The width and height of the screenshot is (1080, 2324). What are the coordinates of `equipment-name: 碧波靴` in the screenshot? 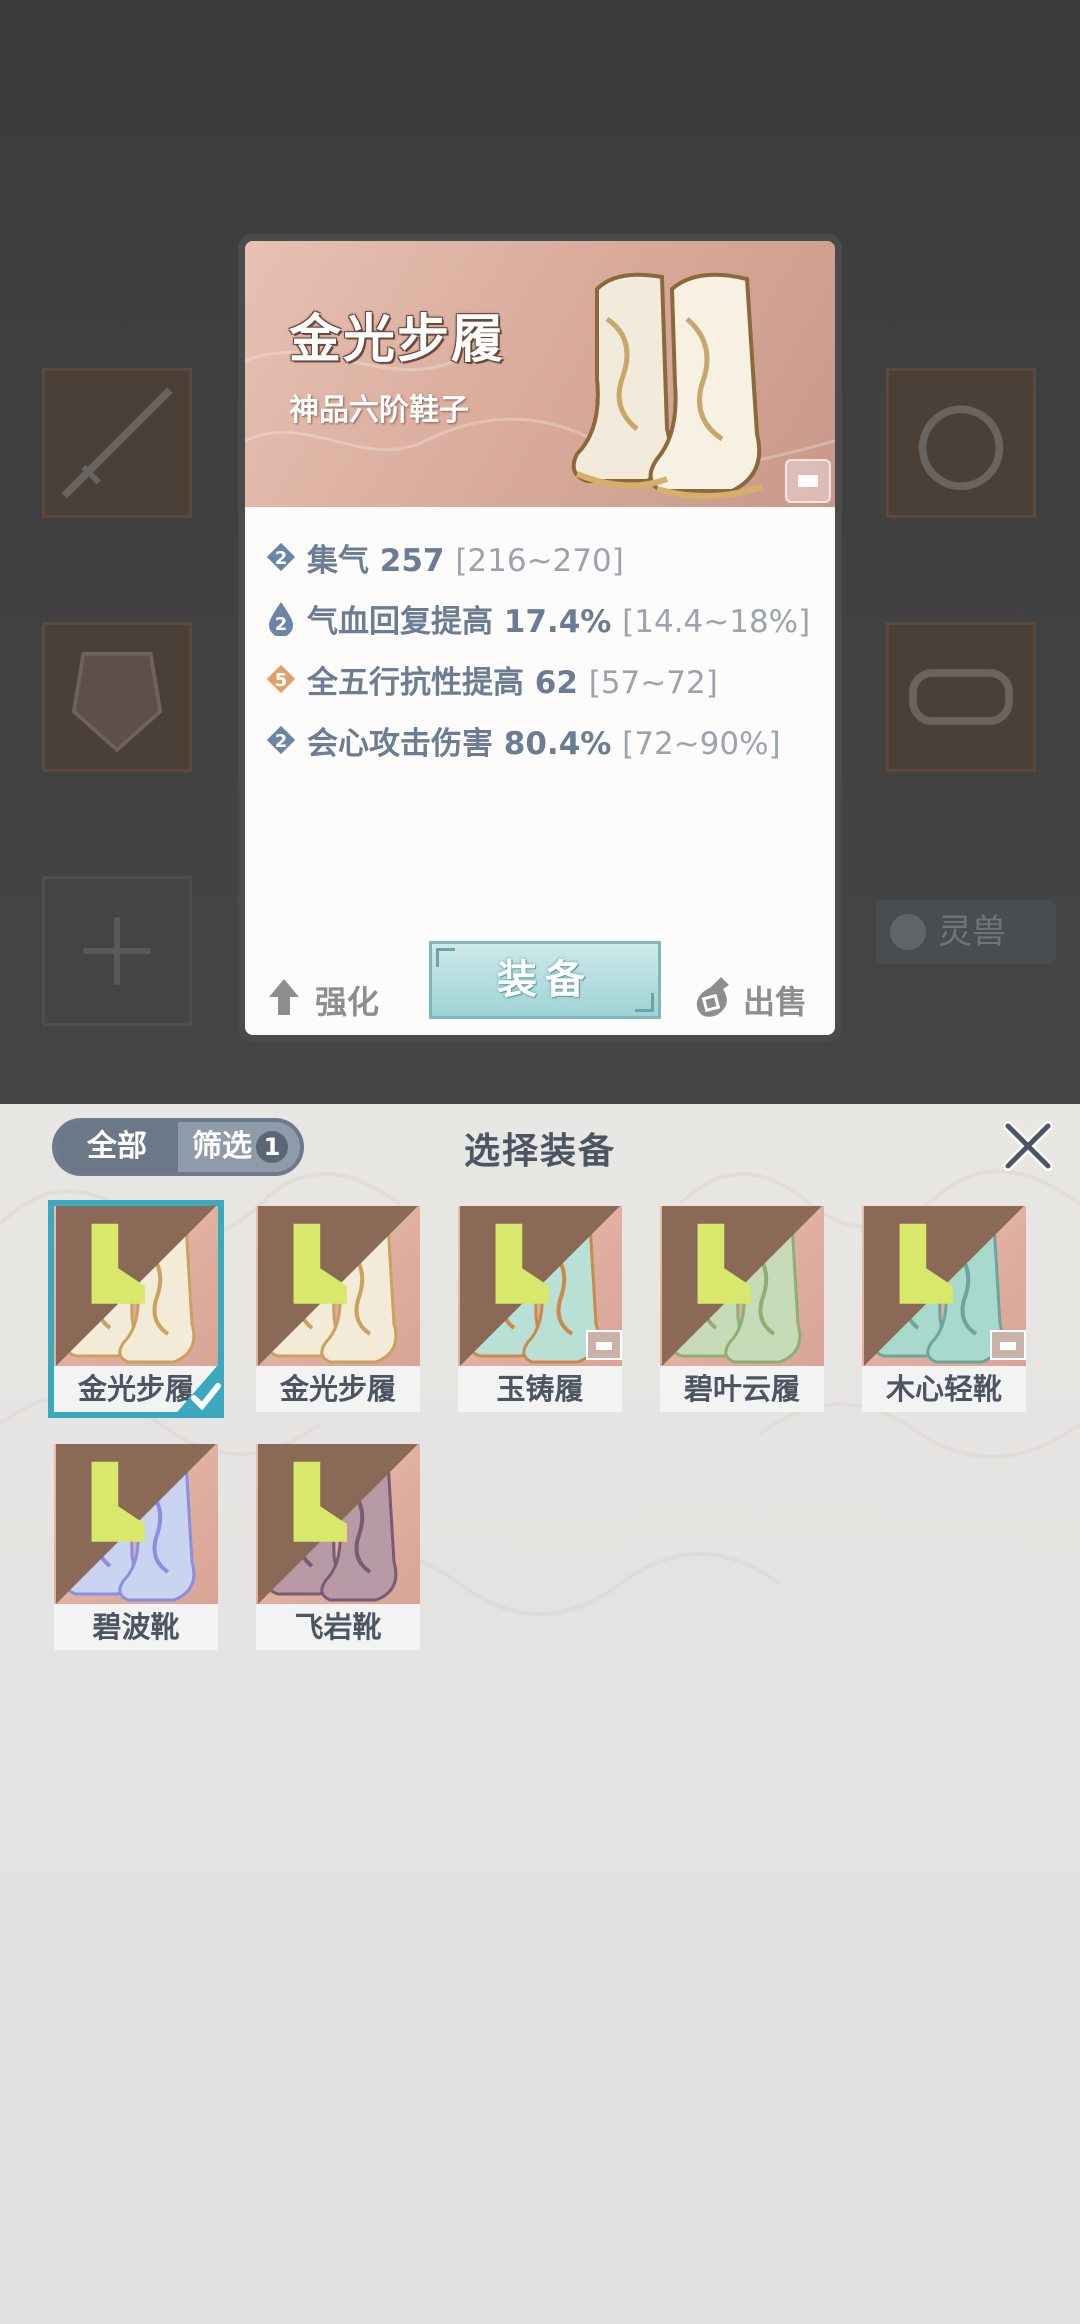 It's located at (136, 1627).